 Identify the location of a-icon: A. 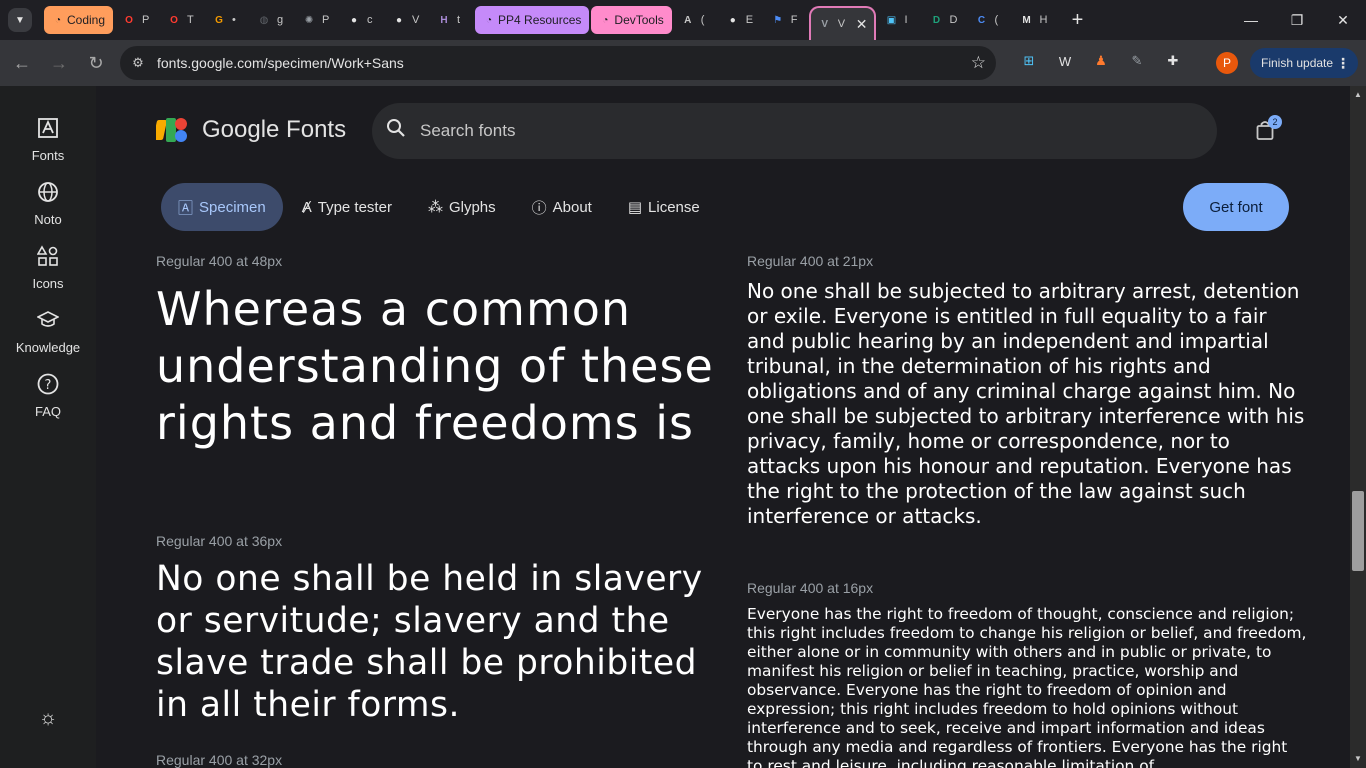
(688, 20).